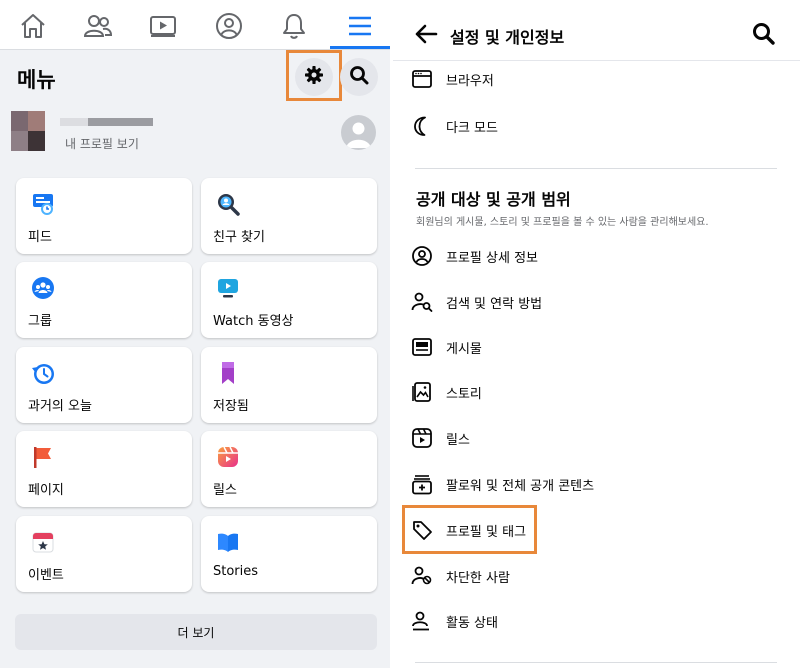  Describe the element at coordinates (360, 26) in the screenshot. I see `hamburger-menu-icon` at that location.